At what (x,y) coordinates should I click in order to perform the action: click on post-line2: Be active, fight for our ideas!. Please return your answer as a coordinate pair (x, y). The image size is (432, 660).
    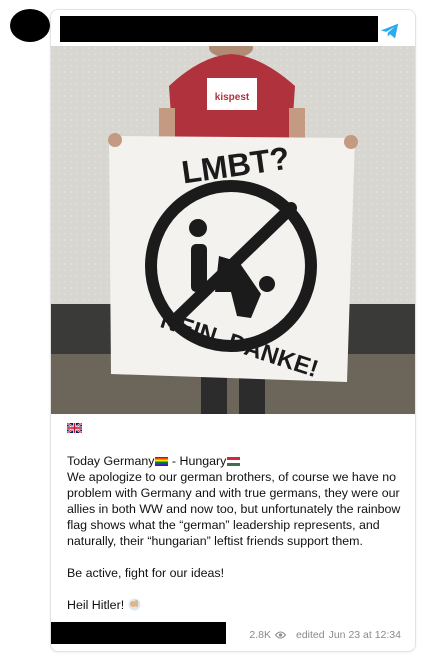
    Looking at the image, I should click on (146, 573).